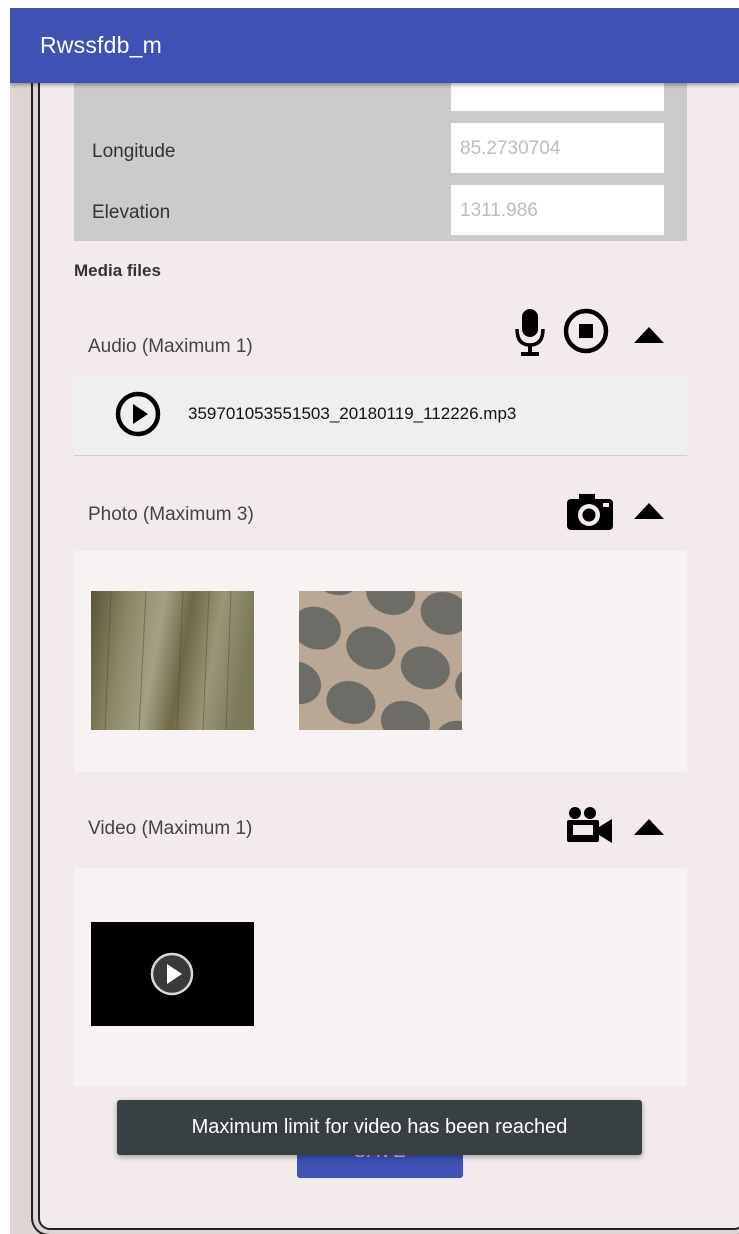  What do you see at coordinates (138, 416) in the screenshot?
I see `audio-play-icon` at bounding box center [138, 416].